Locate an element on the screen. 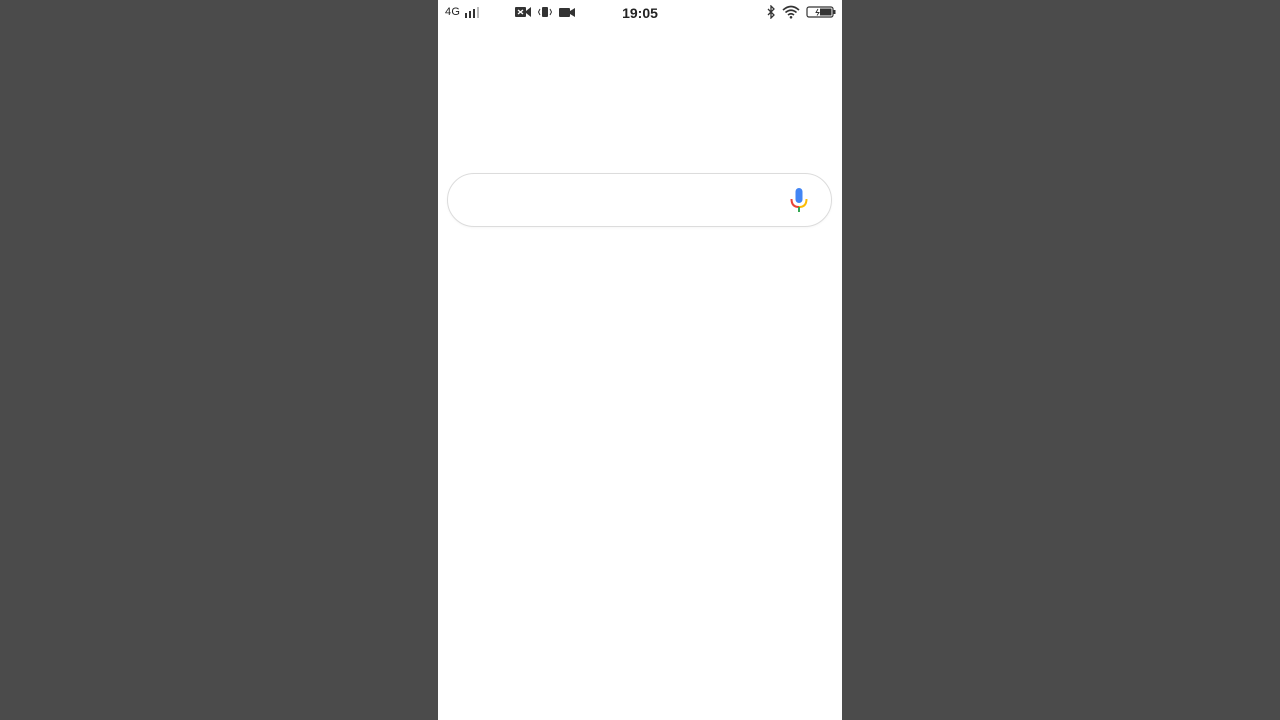 The height and width of the screenshot is (720, 1280). status-bar: 4G 19:05 is located at coordinates (640, 14).